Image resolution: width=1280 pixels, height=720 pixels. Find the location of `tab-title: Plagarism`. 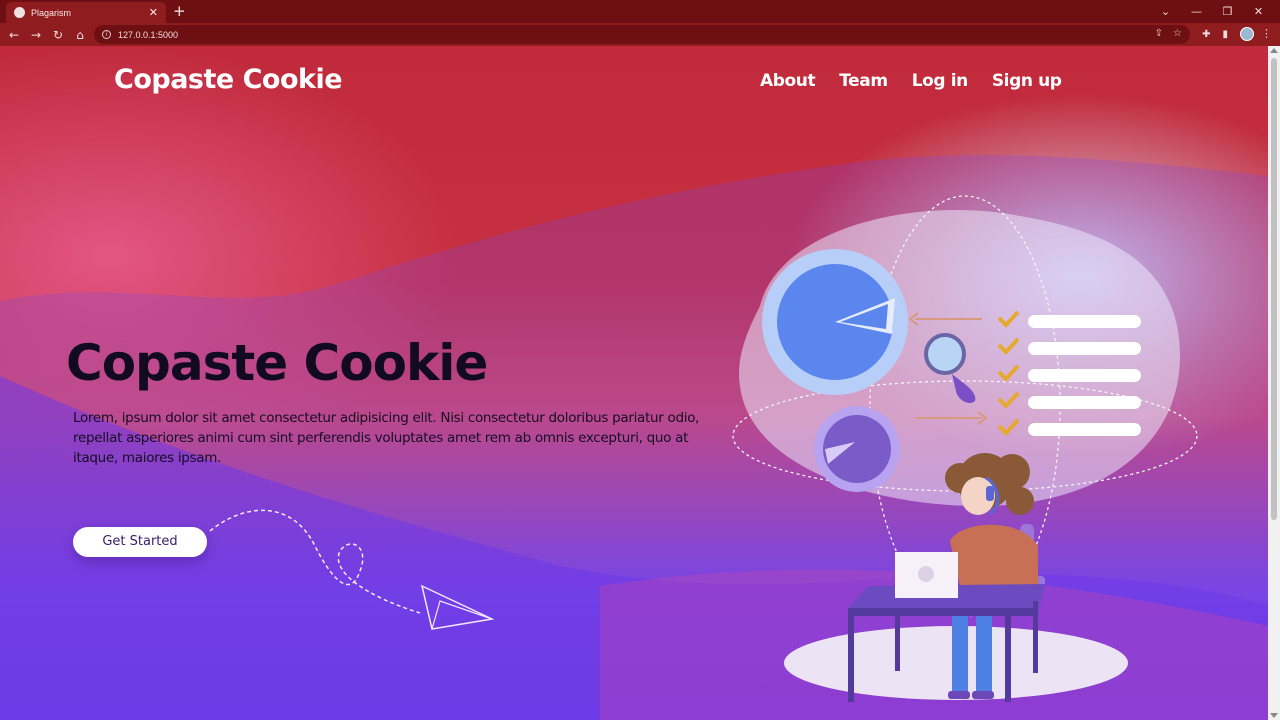

tab-title: Plagarism is located at coordinates (51, 12).